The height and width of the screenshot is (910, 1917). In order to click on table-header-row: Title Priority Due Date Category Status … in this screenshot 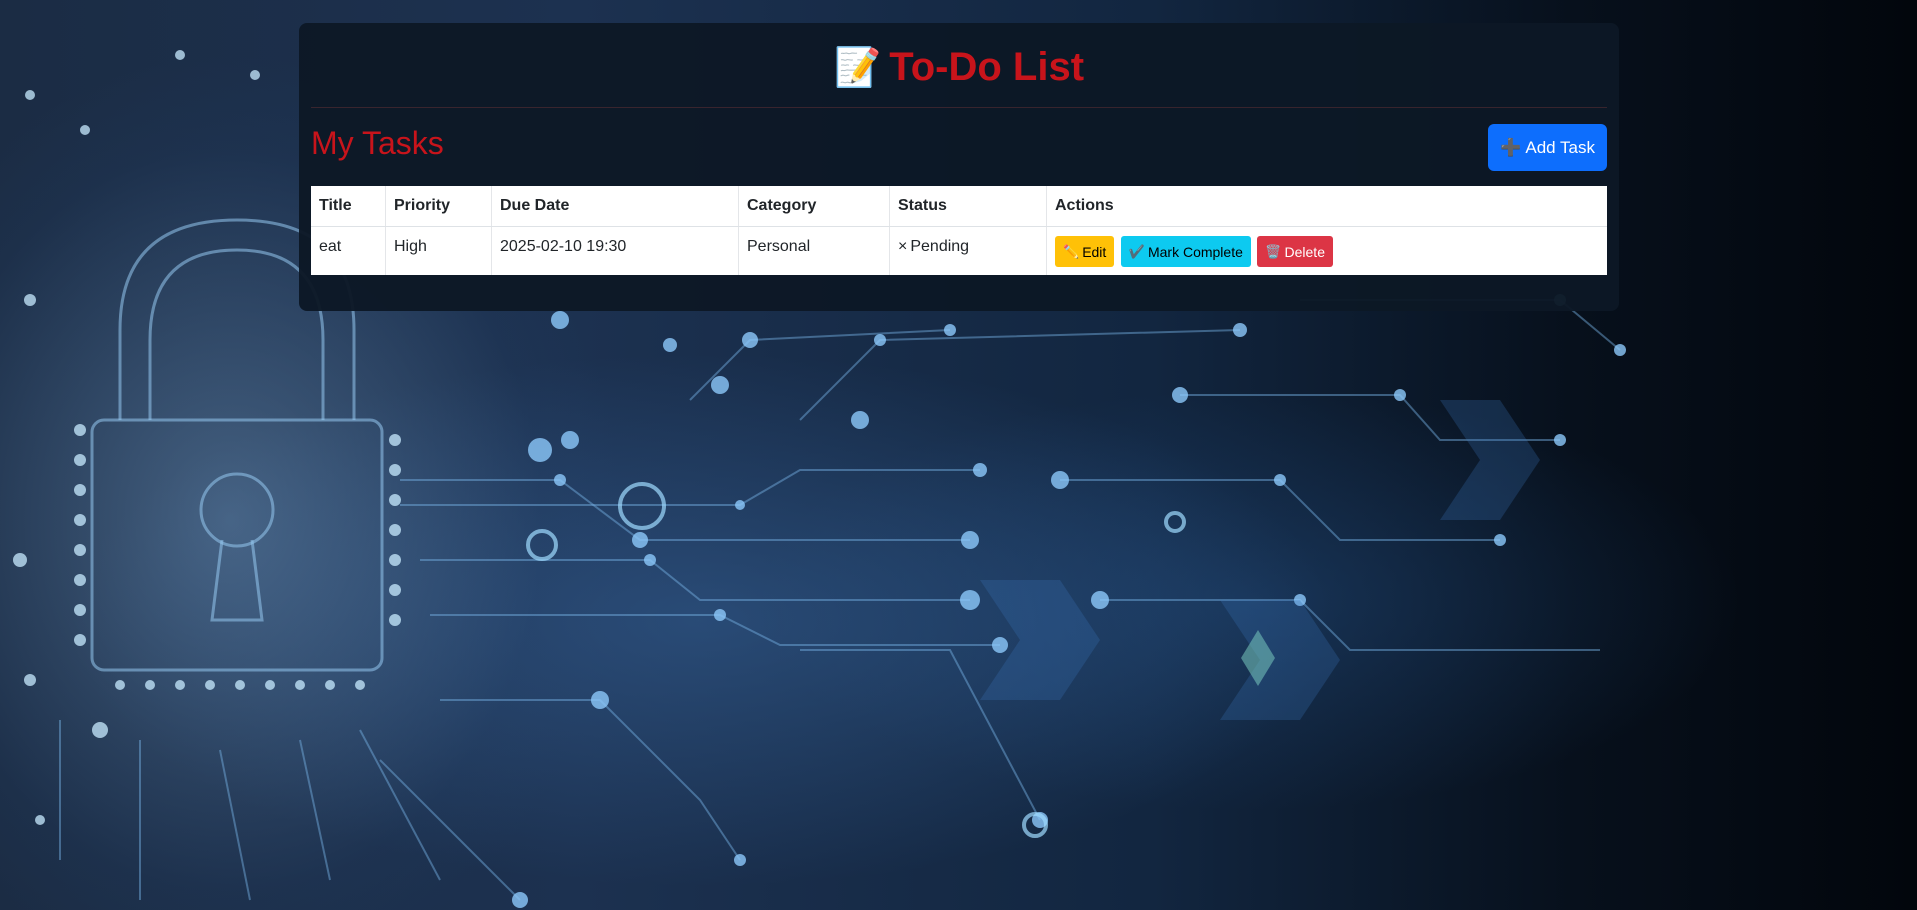, I will do `click(959, 206)`.